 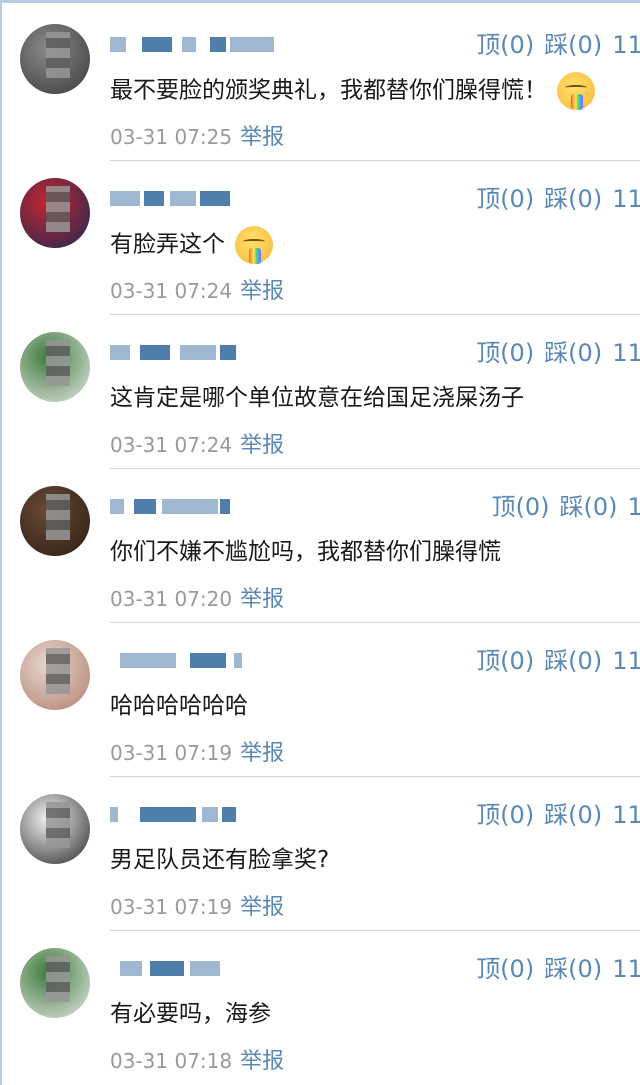 I want to click on comment-text-value: 有必要吗，海参, so click(x=190, y=1014).